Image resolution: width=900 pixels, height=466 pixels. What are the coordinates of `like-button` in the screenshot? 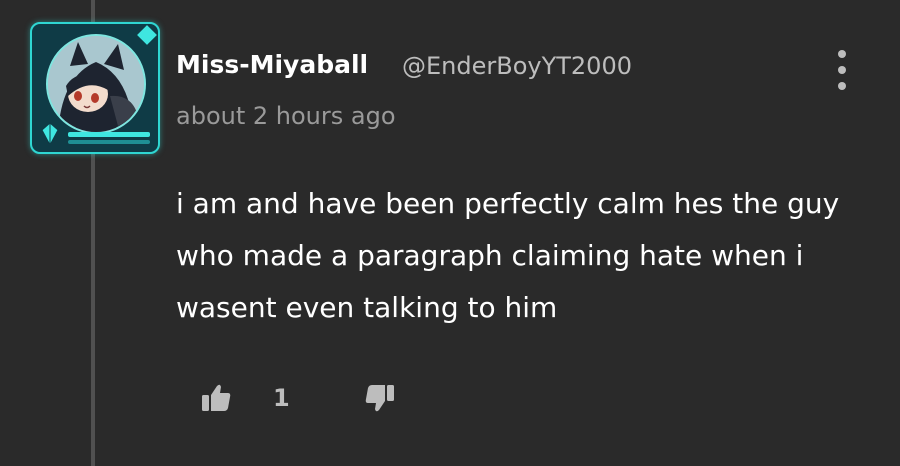 It's located at (217, 398).